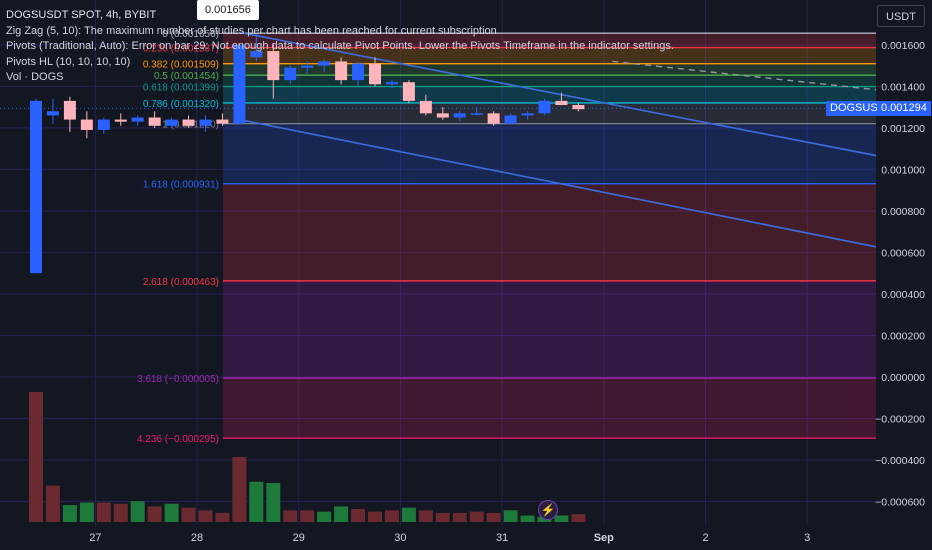 The width and height of the screenshot is (932, 550). I want to click on time-tick-label: 29, so click(299, 538).